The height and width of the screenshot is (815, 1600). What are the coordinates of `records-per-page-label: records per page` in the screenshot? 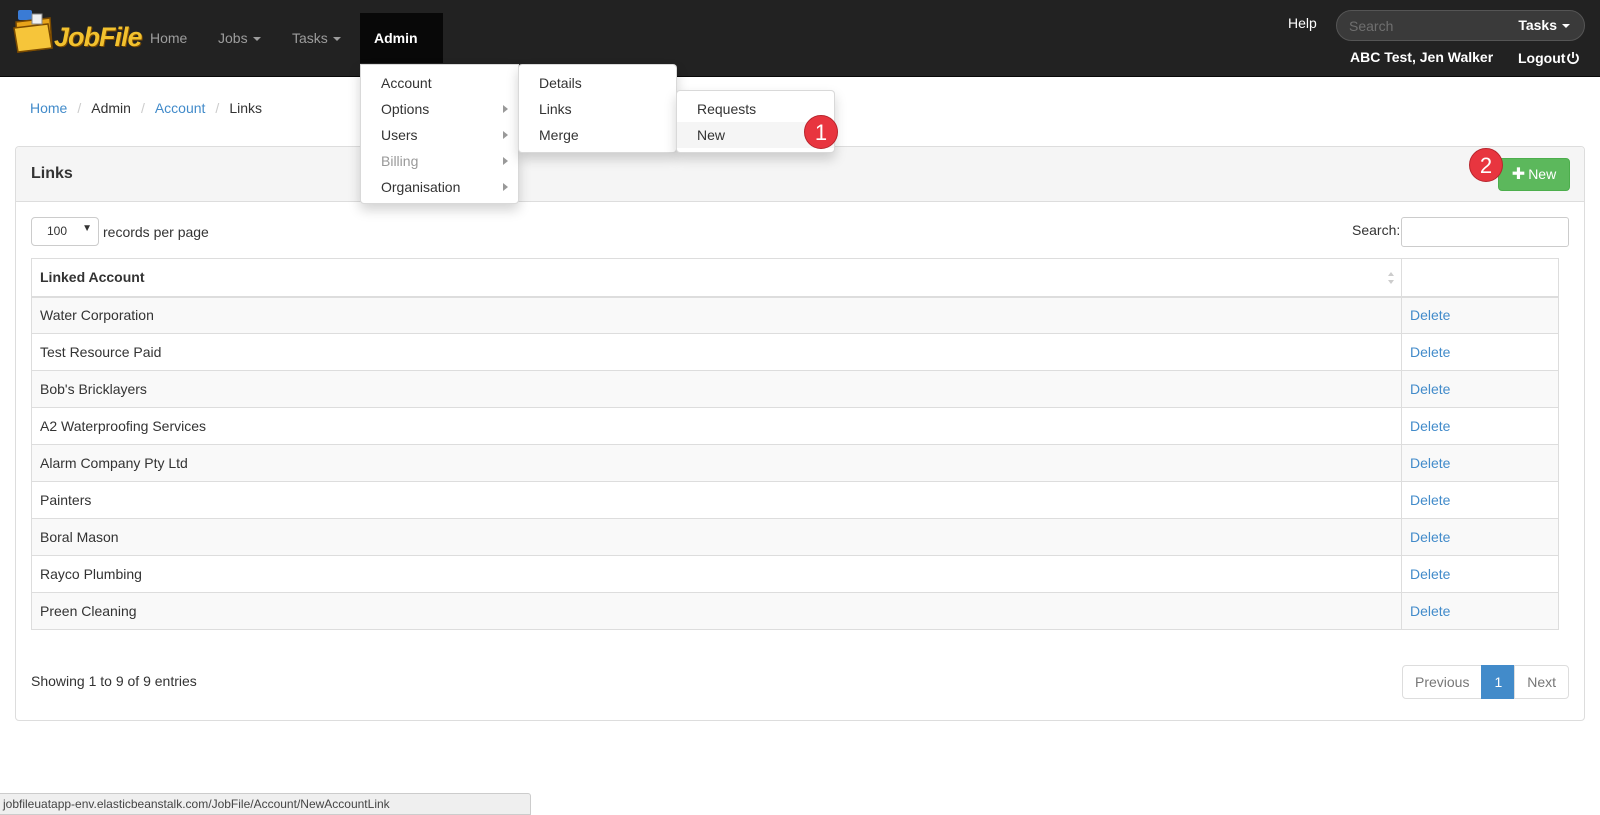 It's located at (156, 231).